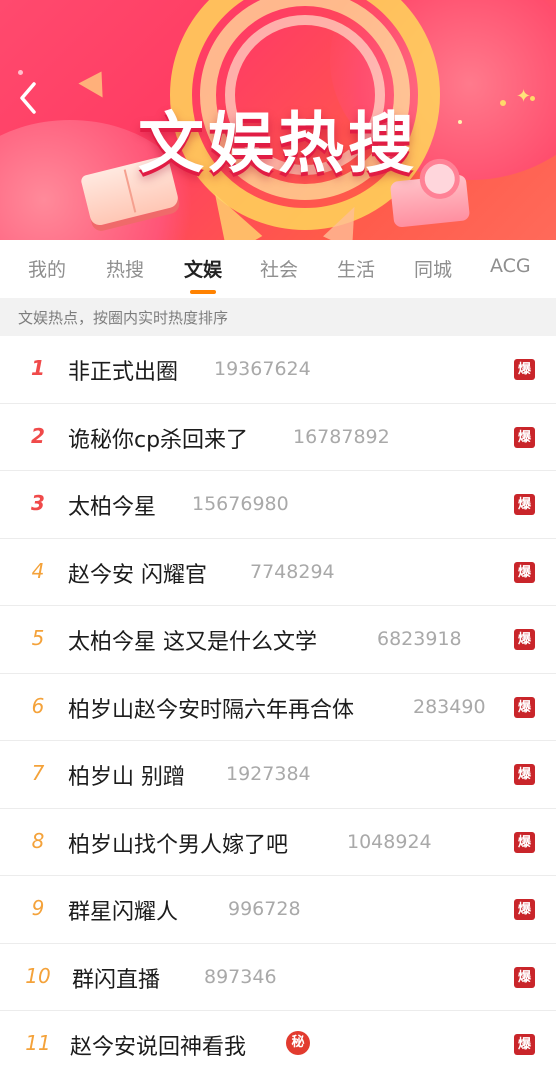 The image size is (556, 1080). What do you see at coordinates (38, 705) in the screenshot?
I see `rank-number: 6` at bounding box center [38, 705].